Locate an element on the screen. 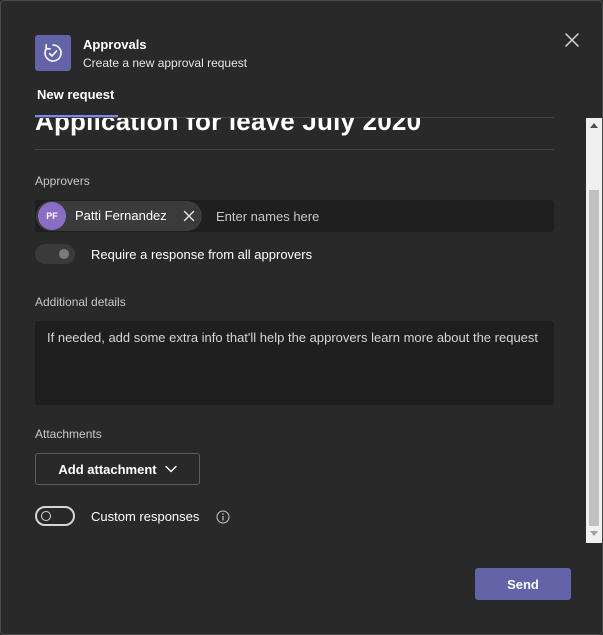 The image size is (603, 635). avatar: PF is located at coordinates (52, 216).